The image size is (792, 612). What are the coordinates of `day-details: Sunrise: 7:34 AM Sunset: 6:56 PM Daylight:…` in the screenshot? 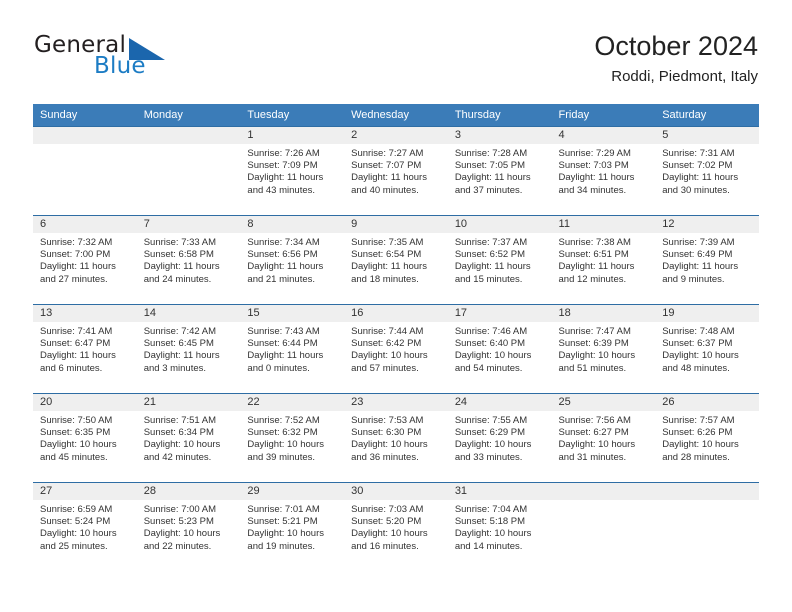 It's located at (292, 259).